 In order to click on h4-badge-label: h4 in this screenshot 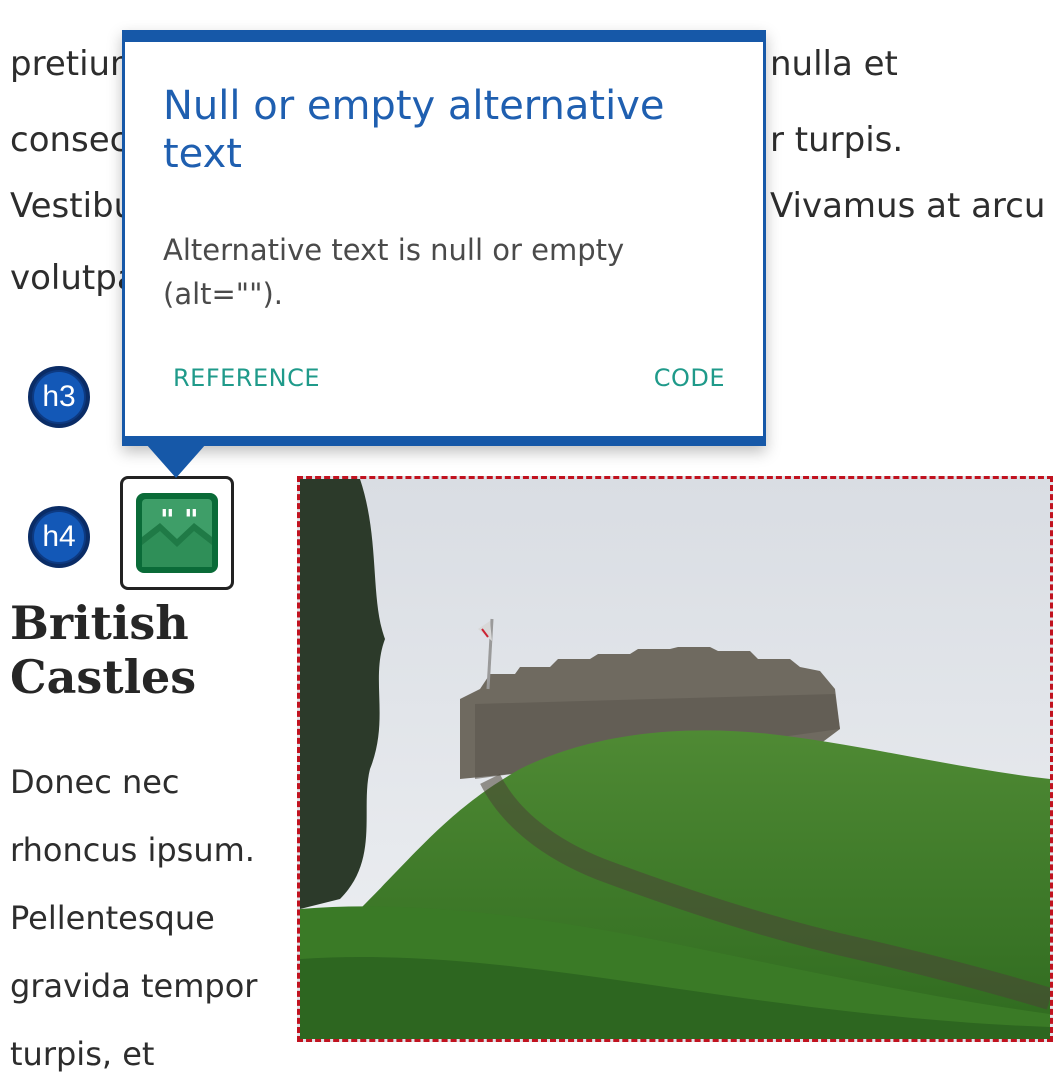, I will do `click(59, 537)`.